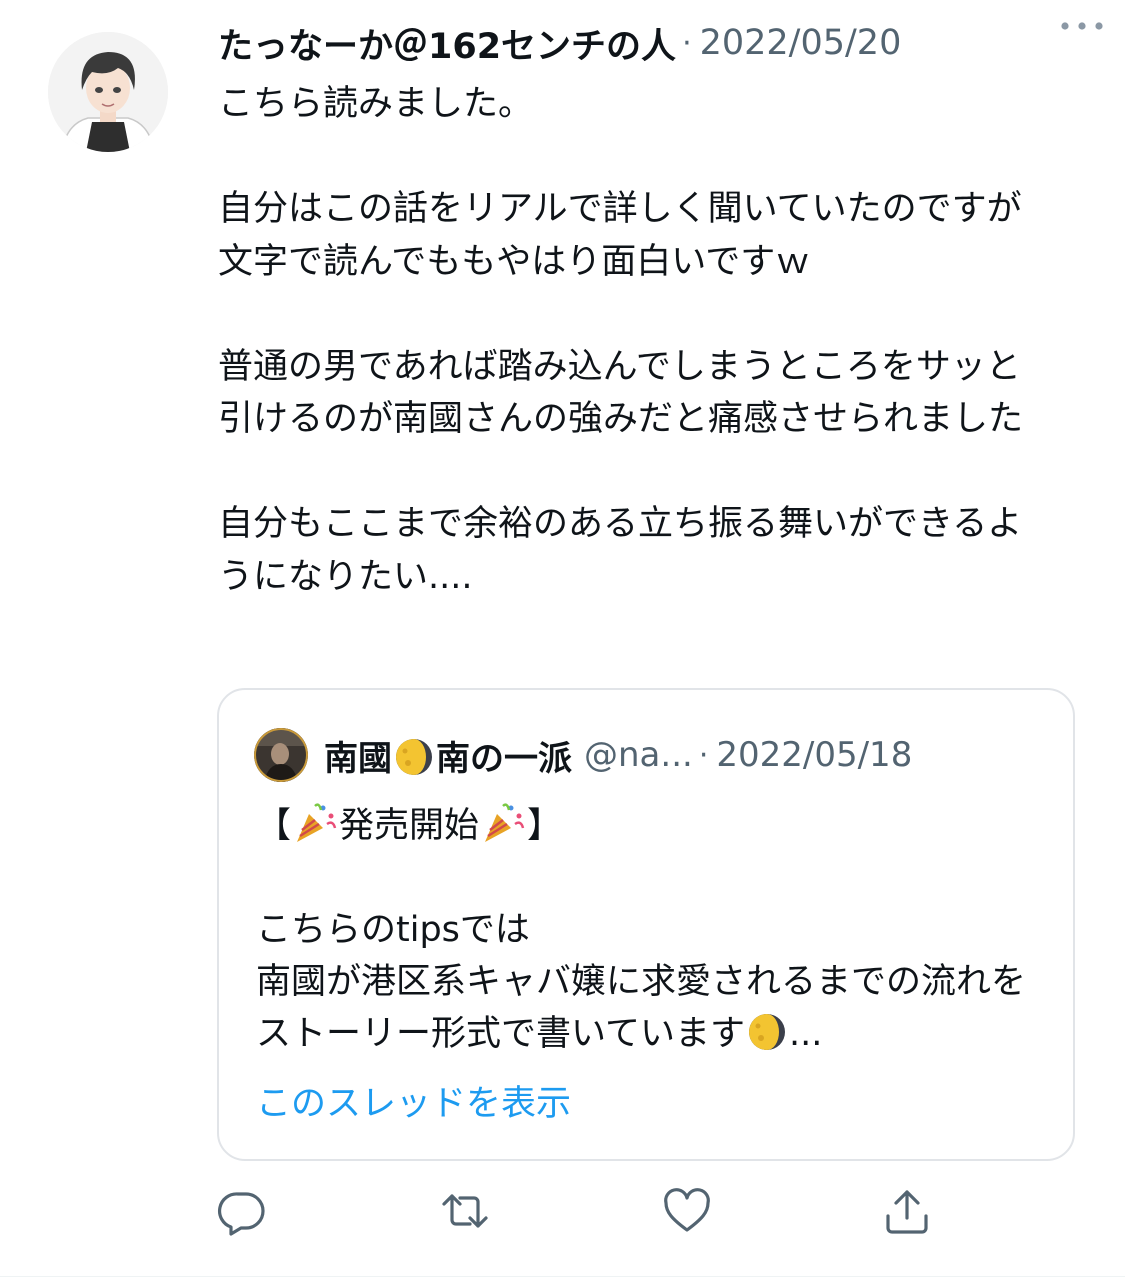 The width and height of the screenshot is (1125, 1277). I want to click on bracket-open: 【, so click(274, 826).